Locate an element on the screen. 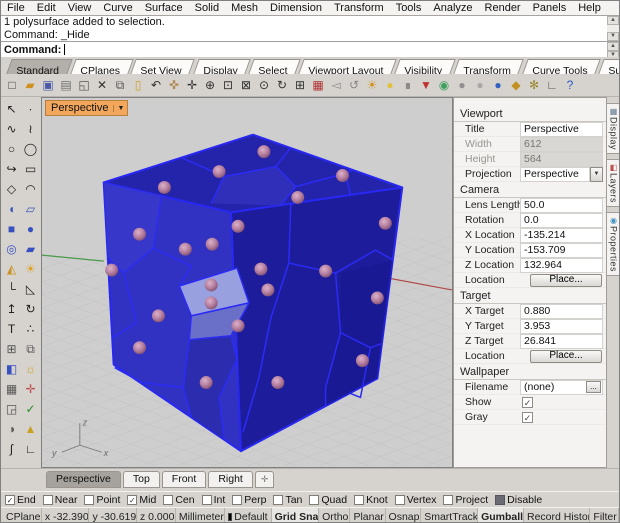  side-tab-display: ▦ Display is located at coordinates (613, 129).